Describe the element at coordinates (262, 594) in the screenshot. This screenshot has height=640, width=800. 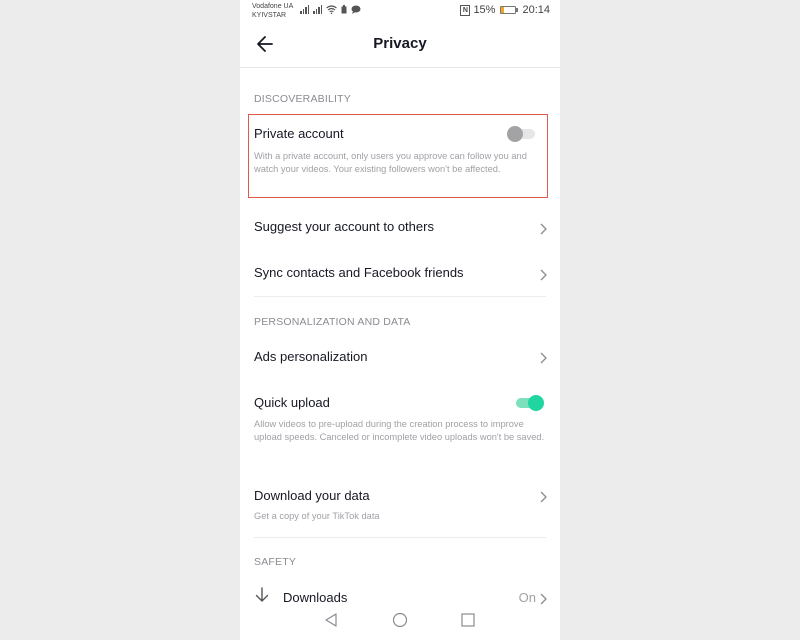
I see `download-arrow-icon` at that location.